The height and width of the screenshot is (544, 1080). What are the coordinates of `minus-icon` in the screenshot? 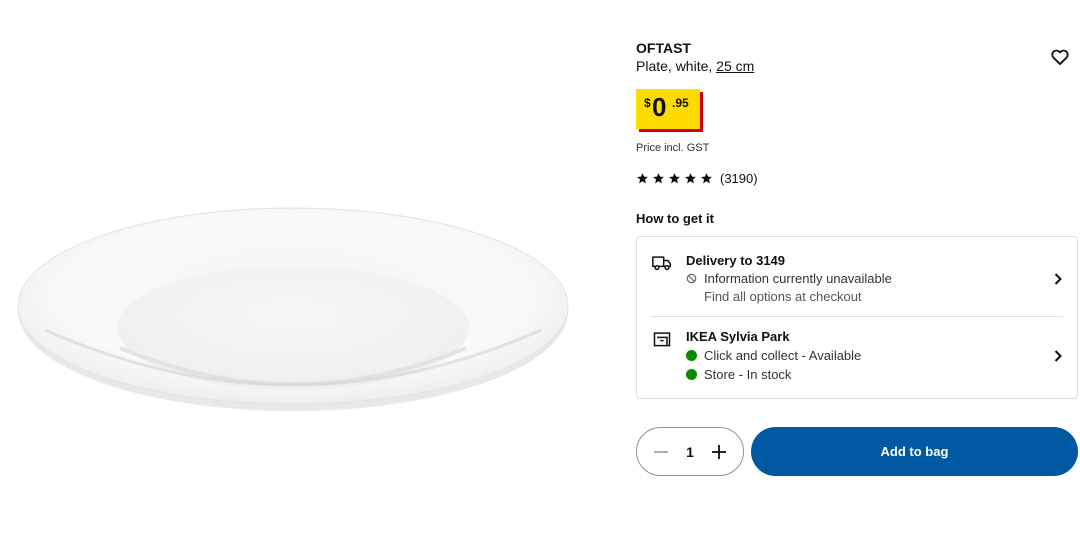 It's located at (661, 452).